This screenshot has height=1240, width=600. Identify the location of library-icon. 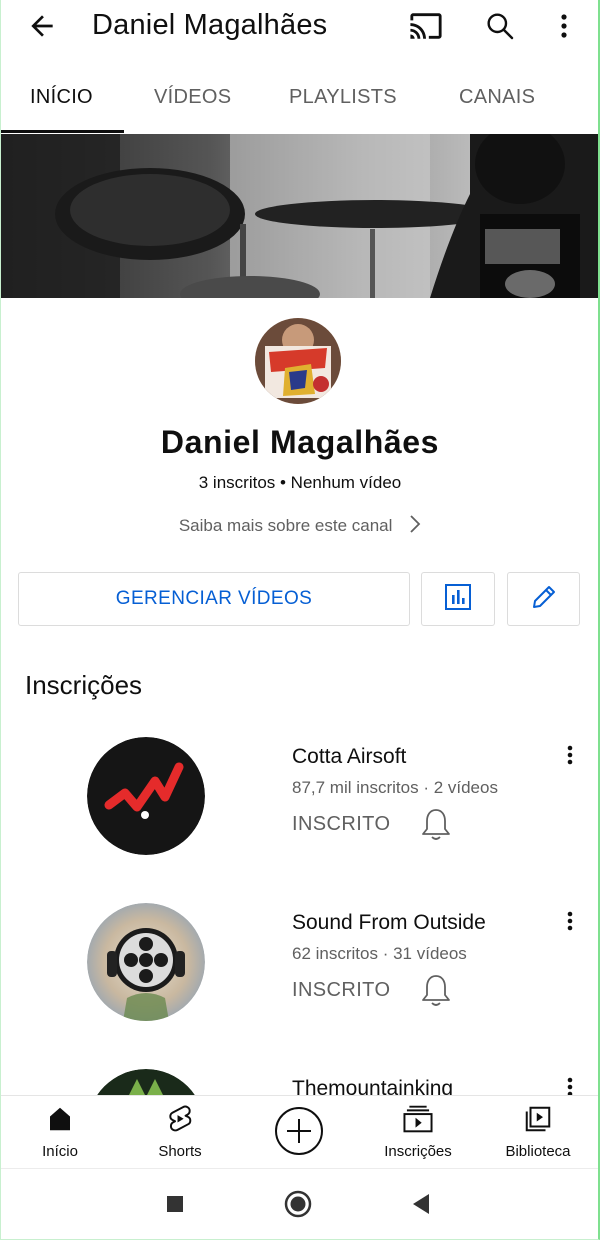
(538, 1120).